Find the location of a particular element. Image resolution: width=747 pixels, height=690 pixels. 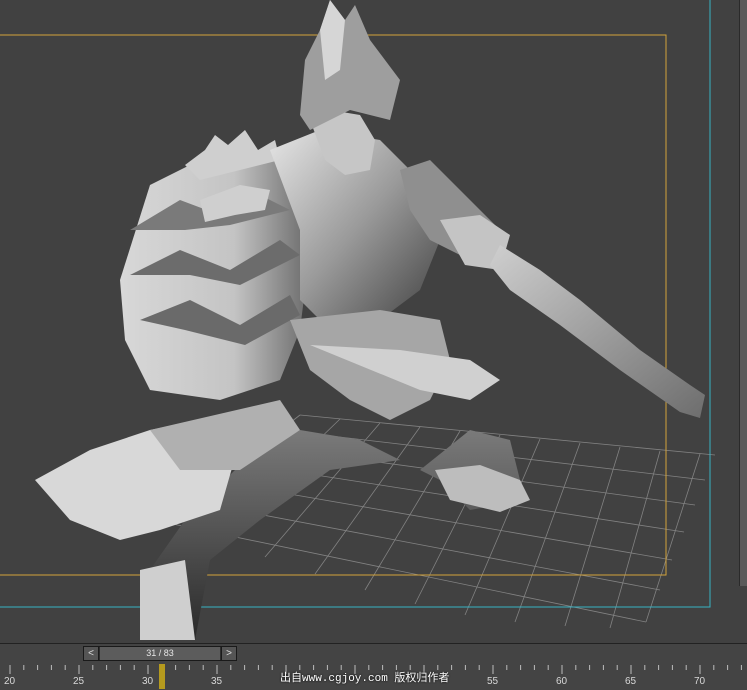

time-slider: < 31 / 83 > is located at coordinates (160, 653).